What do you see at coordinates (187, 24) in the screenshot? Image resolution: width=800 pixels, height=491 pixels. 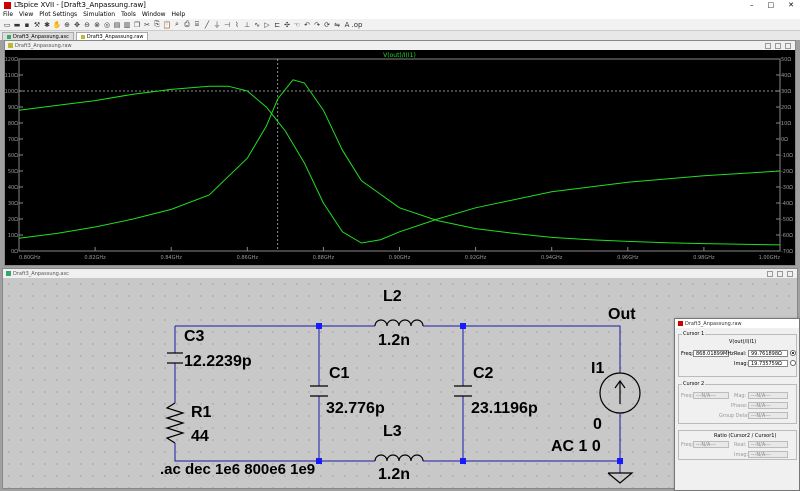 I see `print-icon: ⎙` at bounding box center [187, 24].